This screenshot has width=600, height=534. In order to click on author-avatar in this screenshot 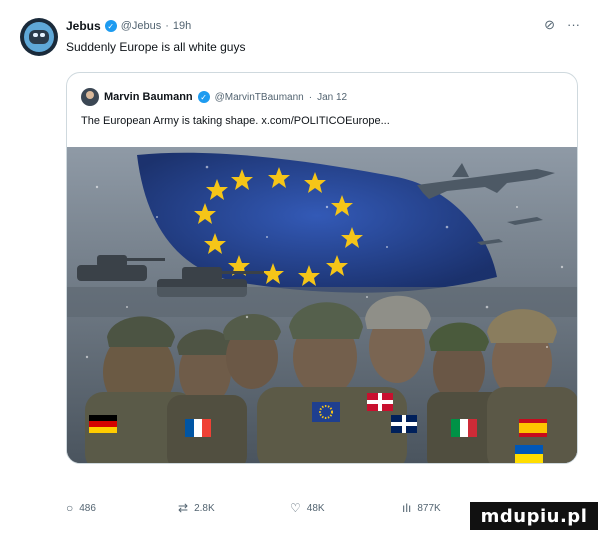, I will do `click(39, 37)`.